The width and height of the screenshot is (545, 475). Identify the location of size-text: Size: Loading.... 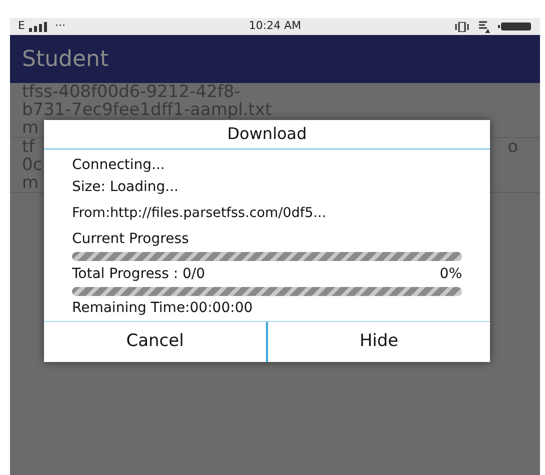
(125, 187).